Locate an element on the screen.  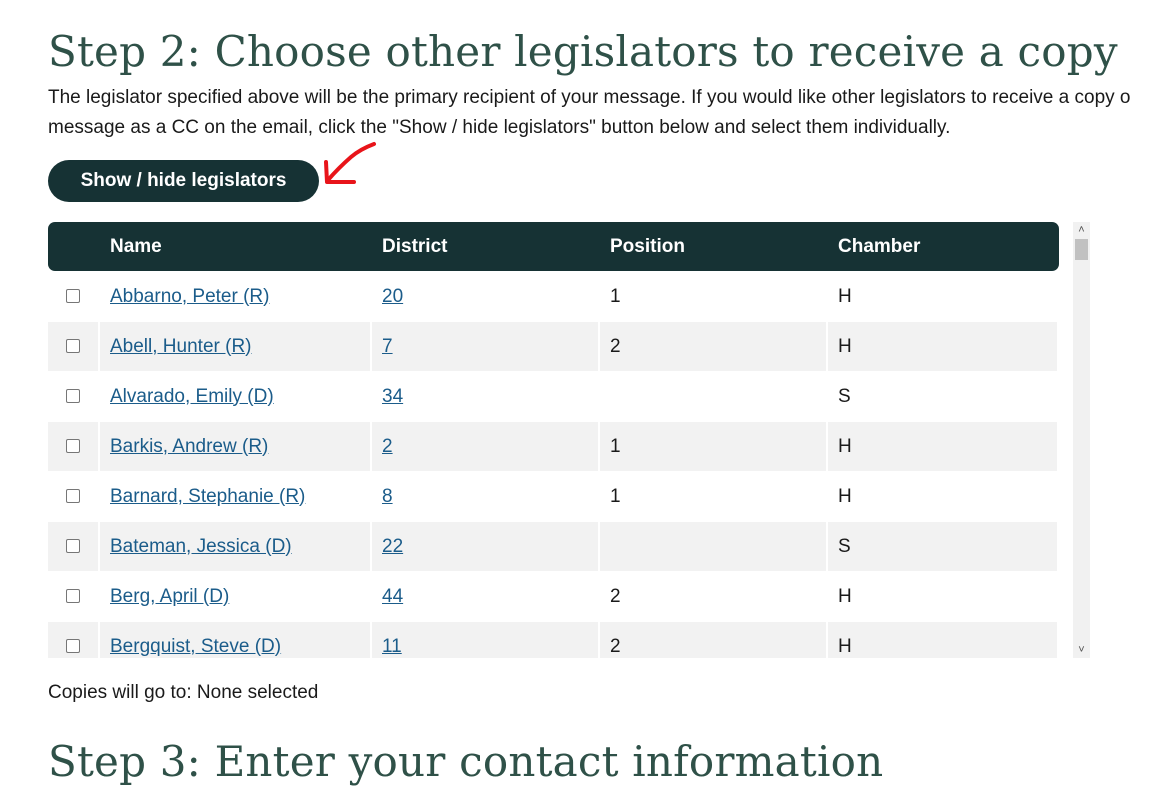
legislator-name-link: Berg, April (D) is located at coordinates (169, 596).